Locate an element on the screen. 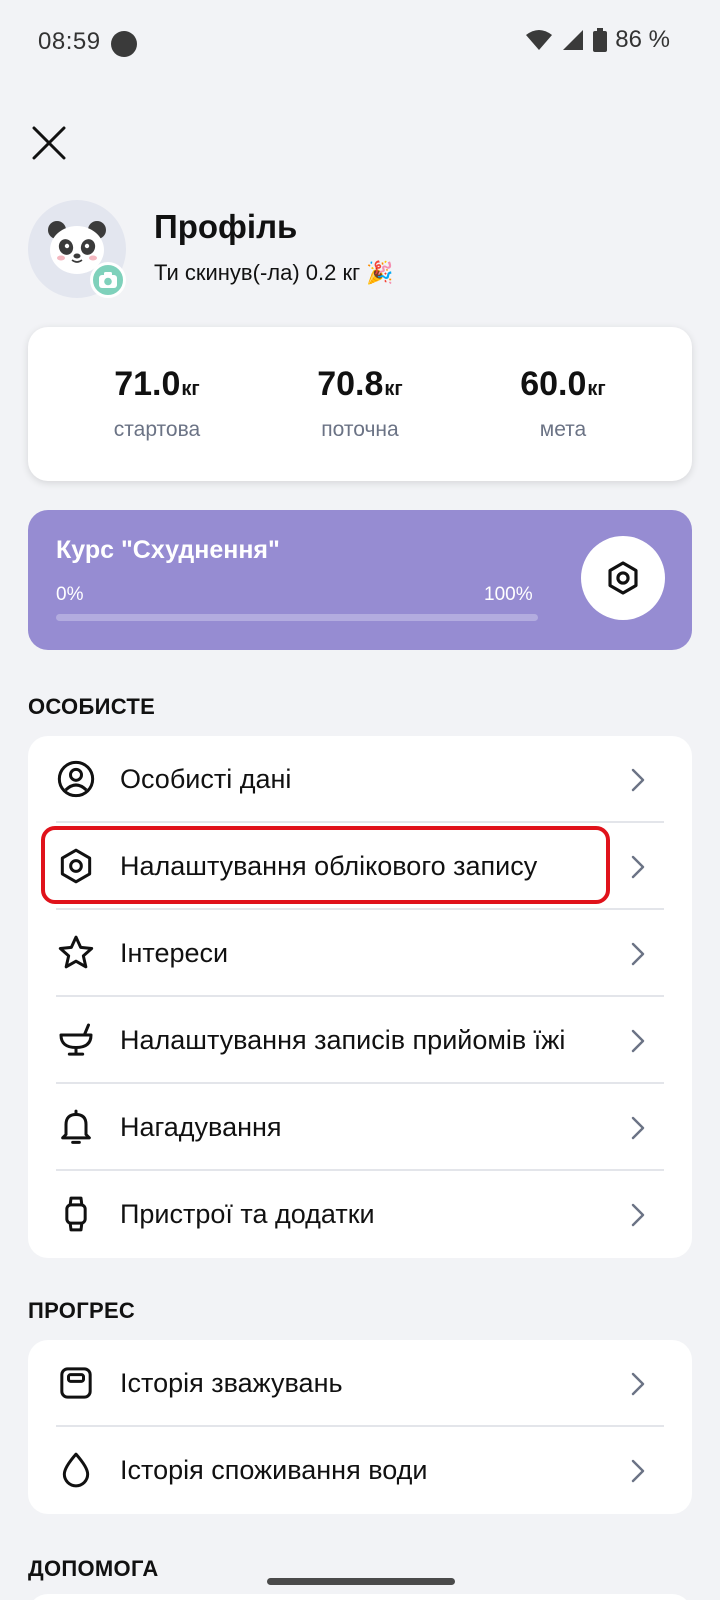 The height and width of the screenshot is (1600, 720). change-photo-button is located at coordinates (108, 280).